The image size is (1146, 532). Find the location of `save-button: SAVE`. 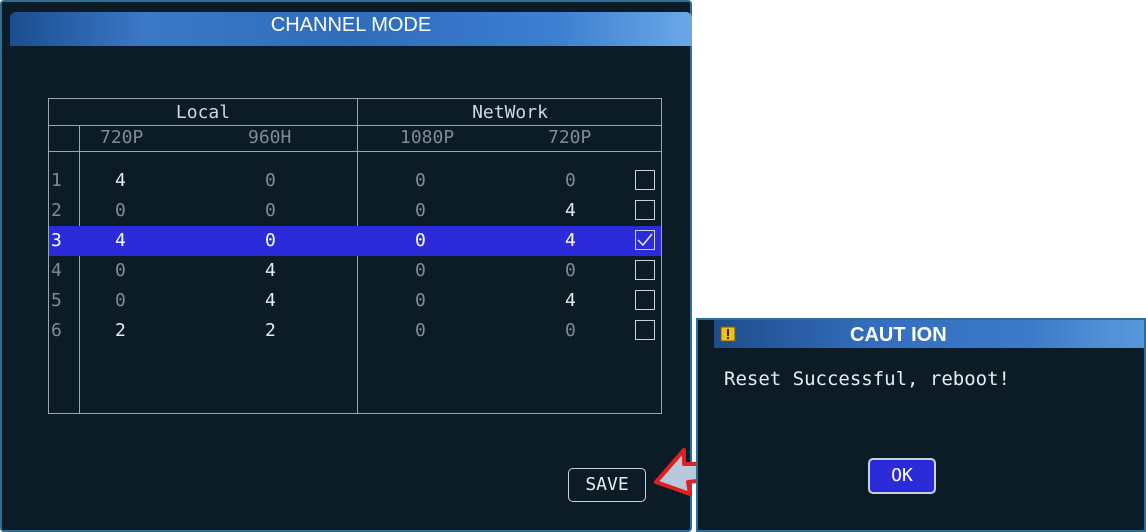

save-button: SAVE is located at coordinates (607, 485).